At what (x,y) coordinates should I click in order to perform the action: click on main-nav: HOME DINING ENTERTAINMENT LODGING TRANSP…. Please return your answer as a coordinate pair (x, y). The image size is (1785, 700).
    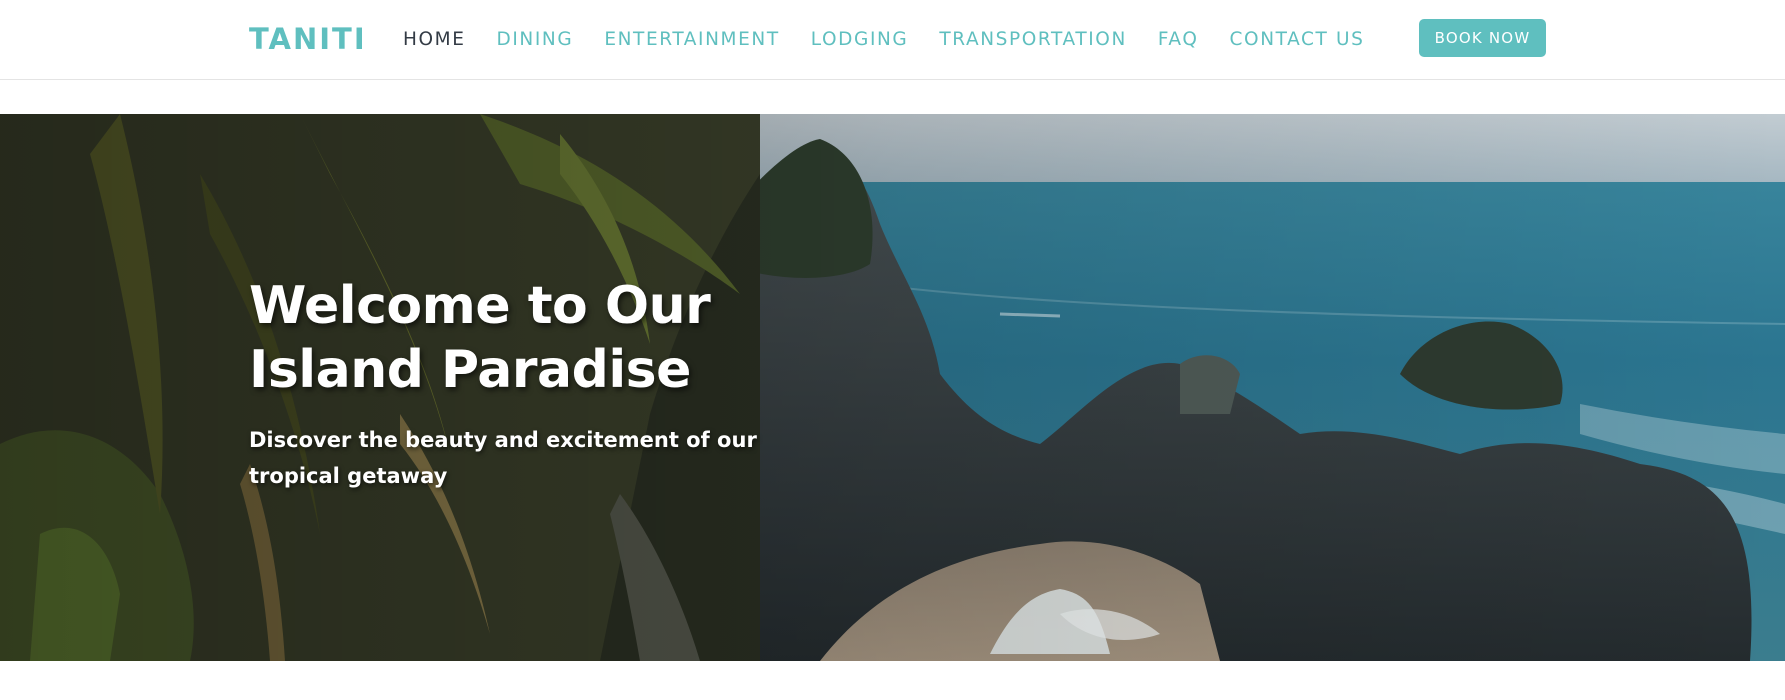
    Looking at the image, I should click on (899, 39).